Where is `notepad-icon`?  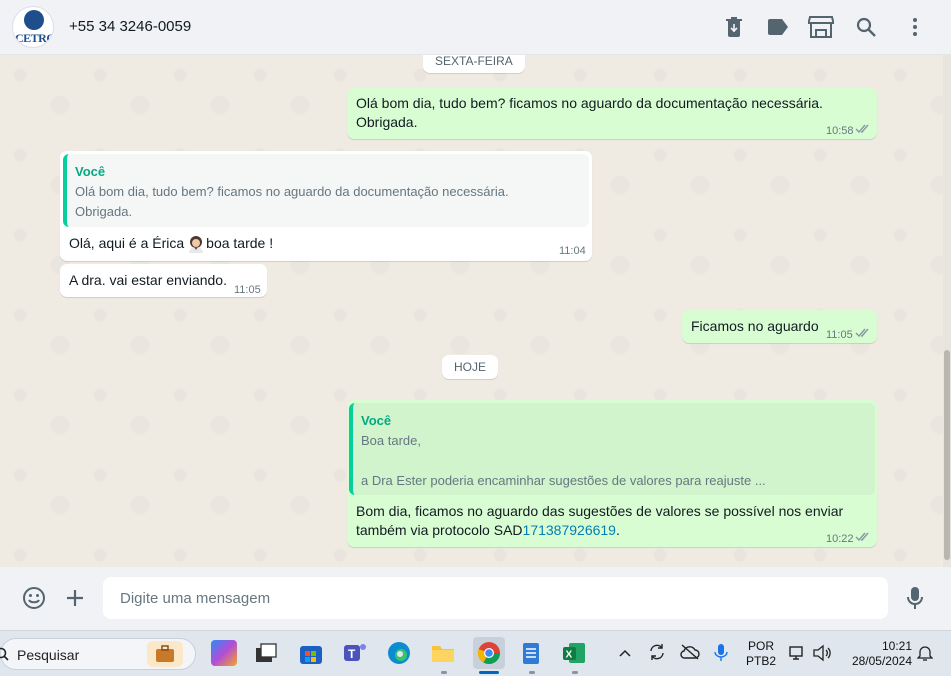
notepad-icon is located at coordinates (531, 653).